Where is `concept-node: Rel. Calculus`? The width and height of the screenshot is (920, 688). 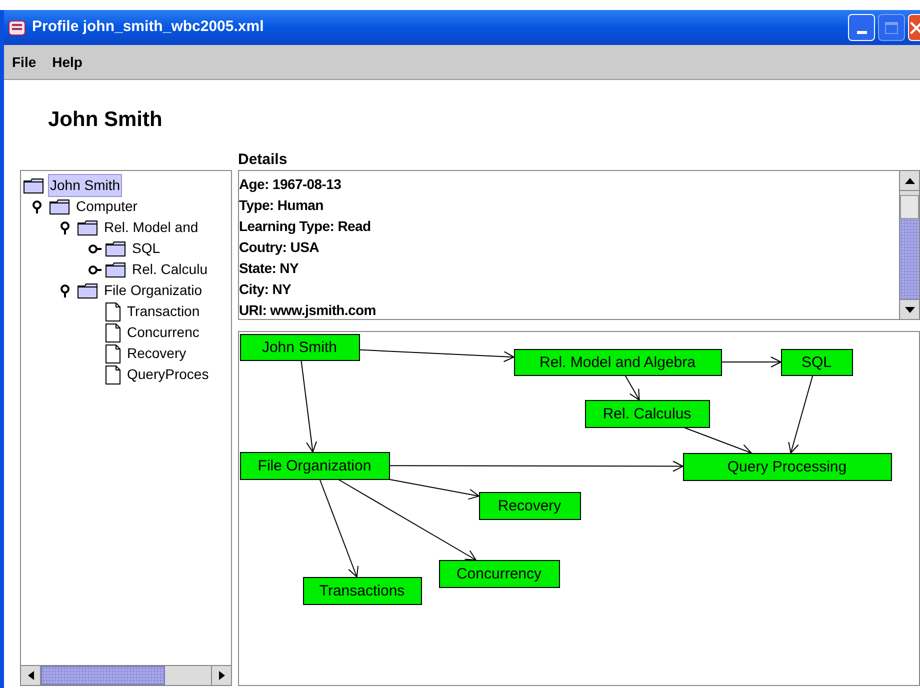 concept-node: Rel. Calculus is located at coordinates (647, 414).